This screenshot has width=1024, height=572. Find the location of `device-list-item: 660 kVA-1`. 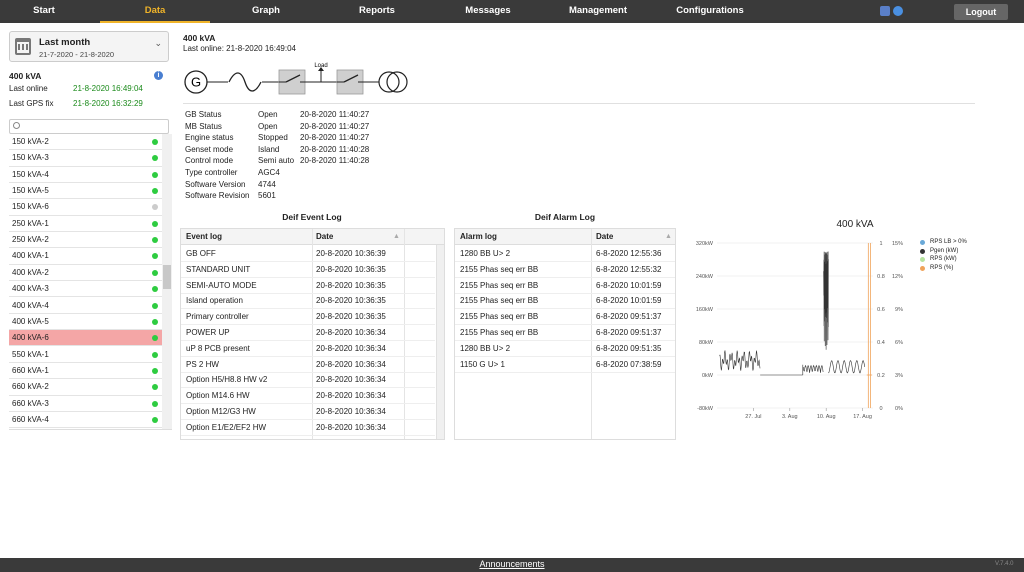

device-list-item: 660 kVA-1 is located at coordinates (85, 371).